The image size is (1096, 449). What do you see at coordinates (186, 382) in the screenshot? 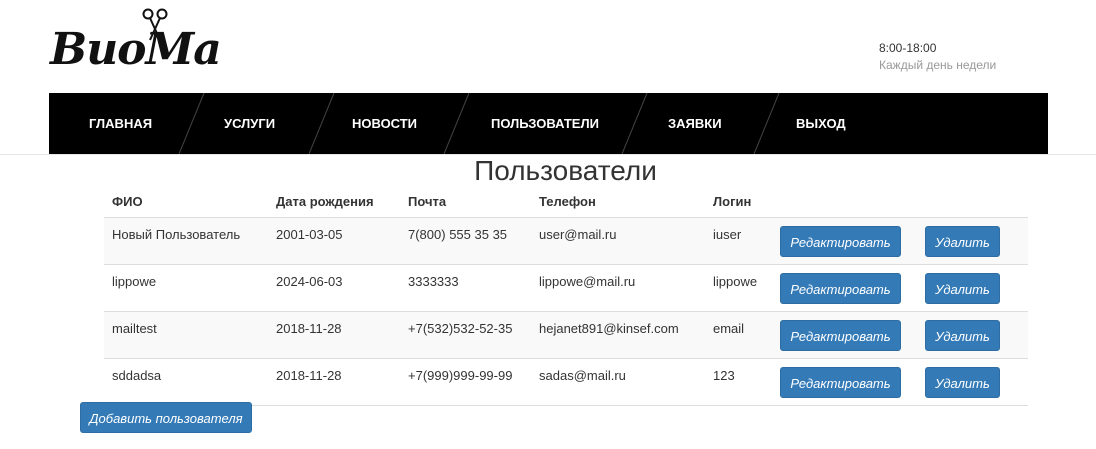
I see `cell-name: sddadsa` at bounding box center [186, 382].